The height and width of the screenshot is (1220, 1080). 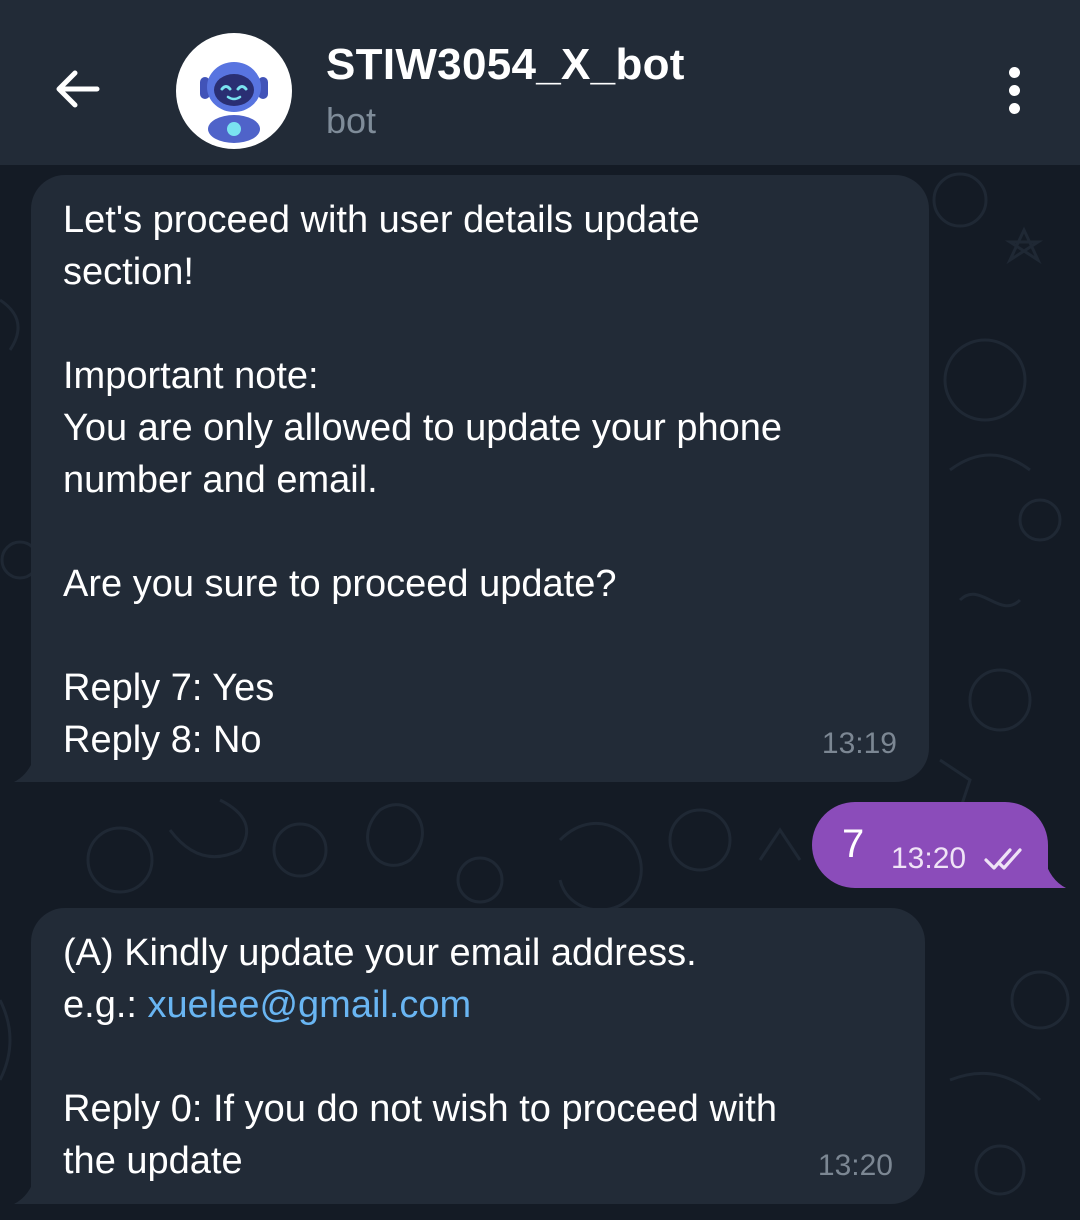 I want to click on double-check-icon, so click(x=1003, y=859).